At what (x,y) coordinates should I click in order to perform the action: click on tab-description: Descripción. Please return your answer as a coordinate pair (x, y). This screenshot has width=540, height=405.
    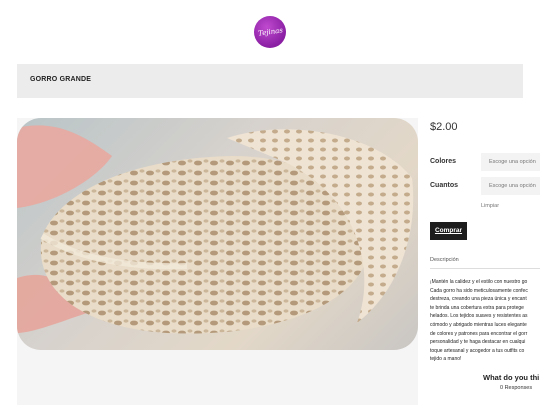
    Looking at the image, I should click on (444, 260).